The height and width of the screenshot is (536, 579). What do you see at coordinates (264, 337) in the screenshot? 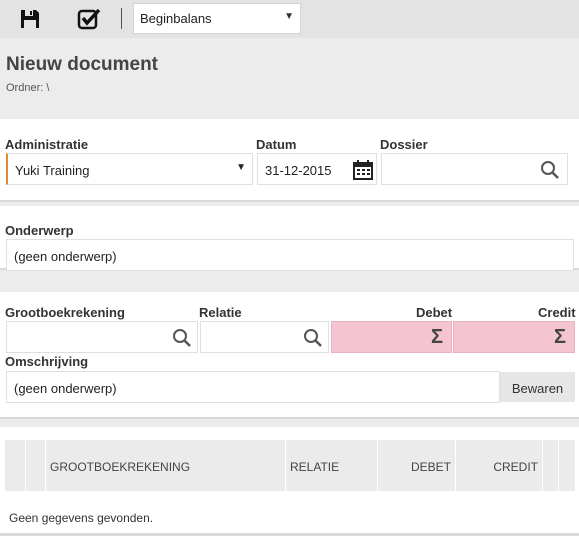
I see `relatie-field` at bounding box center [264, 337].